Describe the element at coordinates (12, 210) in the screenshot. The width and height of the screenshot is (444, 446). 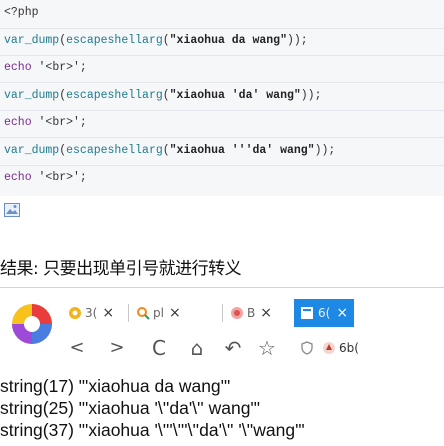
I see `copy-icon` at that location.